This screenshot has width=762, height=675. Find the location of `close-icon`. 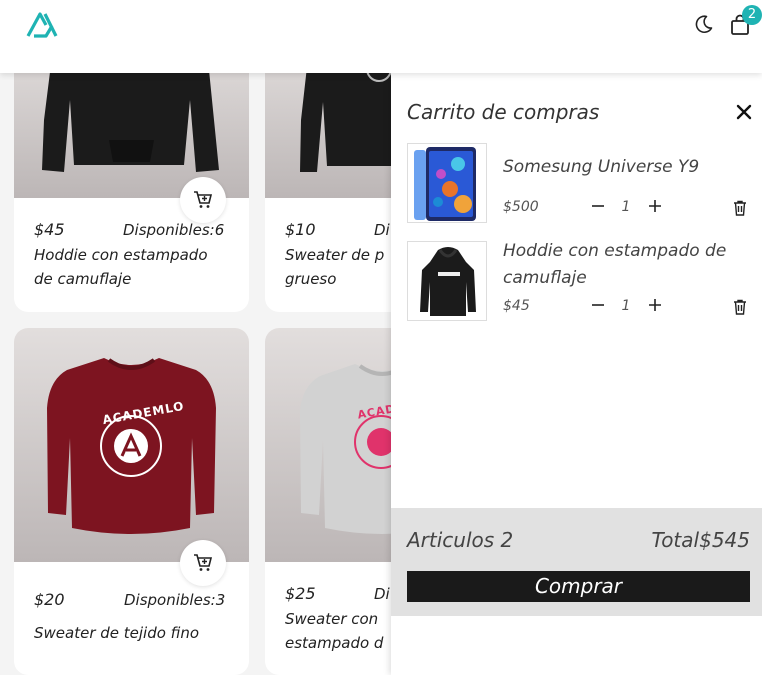

close-icon is located at coordinates (744, 112).